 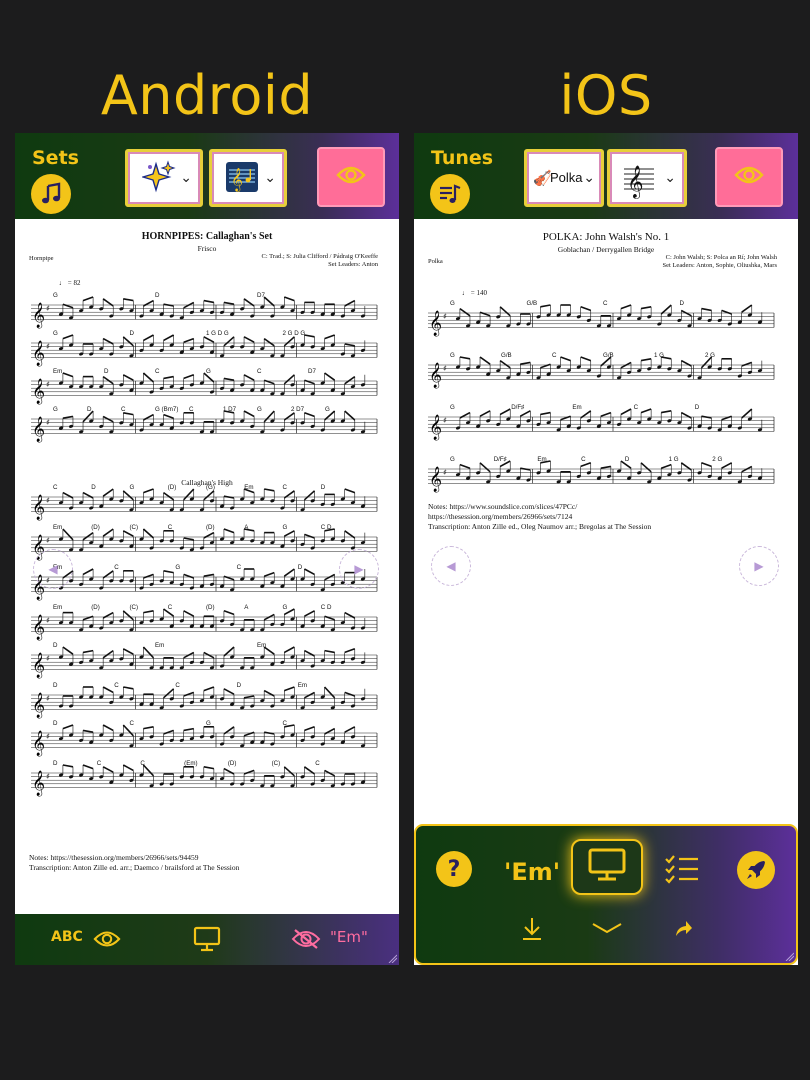 I want to click on eye-off-icon, so click(x=306, y=941).